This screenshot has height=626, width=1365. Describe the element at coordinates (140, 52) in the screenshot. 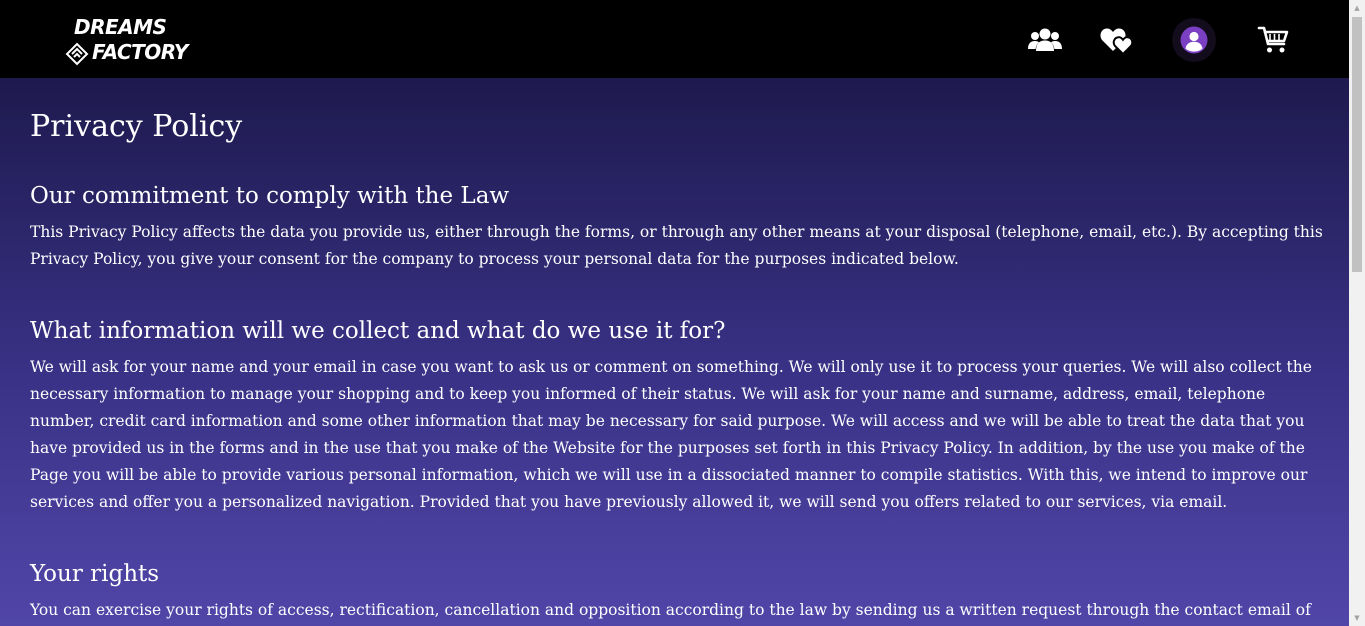

I see `logo-text-factory: FACTORY` at that location.